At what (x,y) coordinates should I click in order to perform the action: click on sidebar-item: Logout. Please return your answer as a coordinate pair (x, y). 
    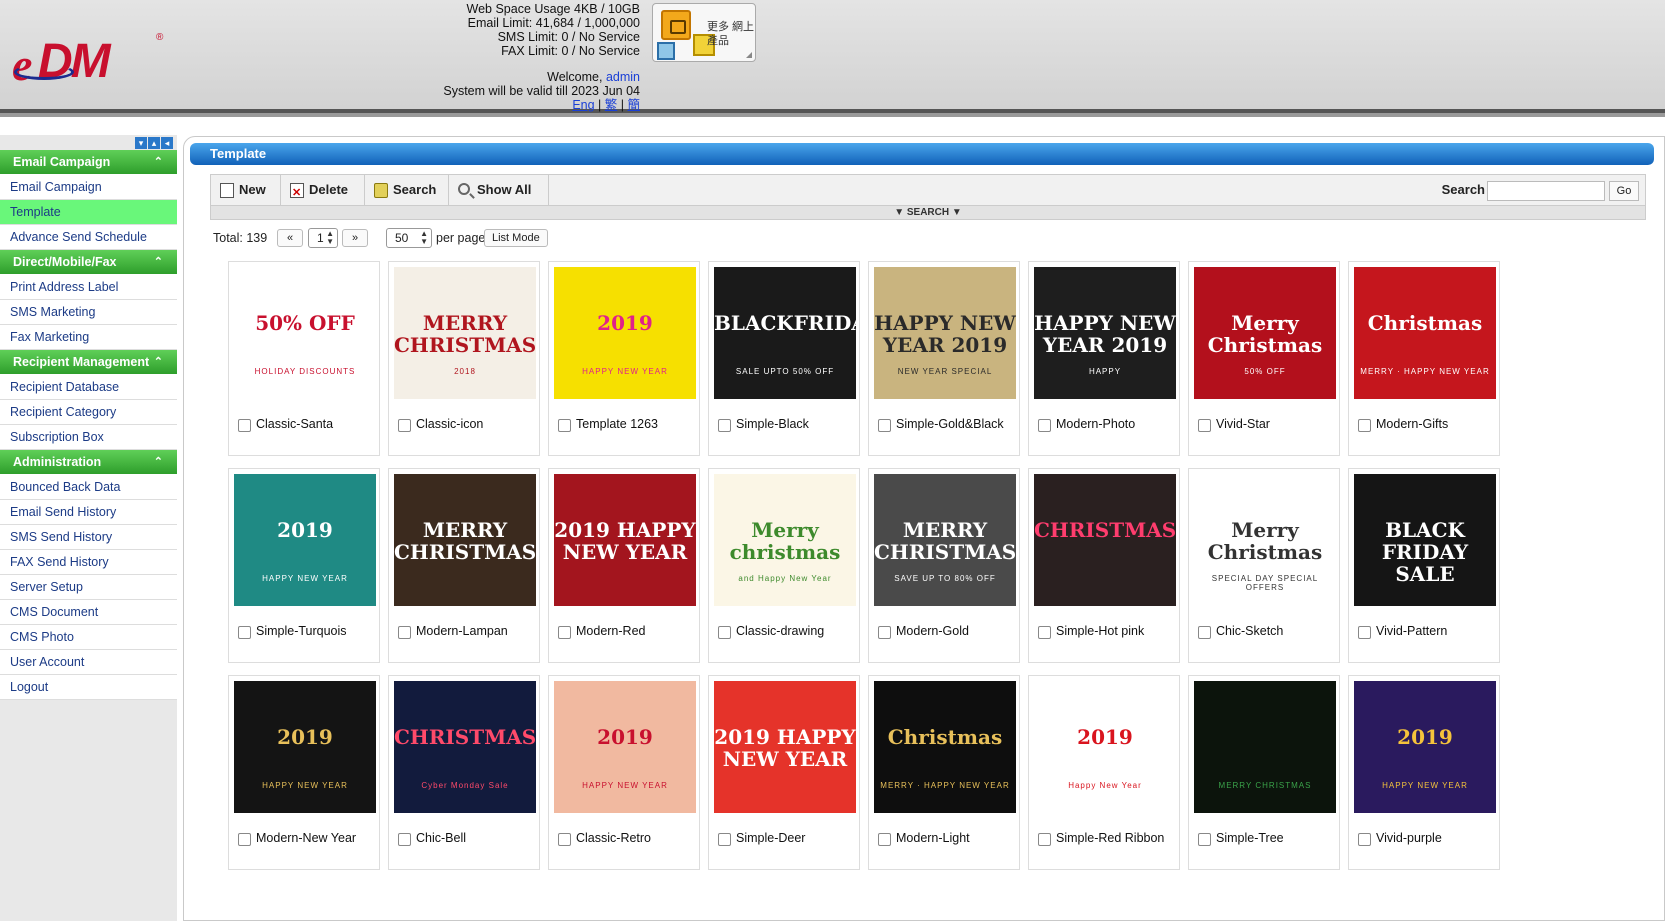
    Looking at the image, I should click on (88, 687).